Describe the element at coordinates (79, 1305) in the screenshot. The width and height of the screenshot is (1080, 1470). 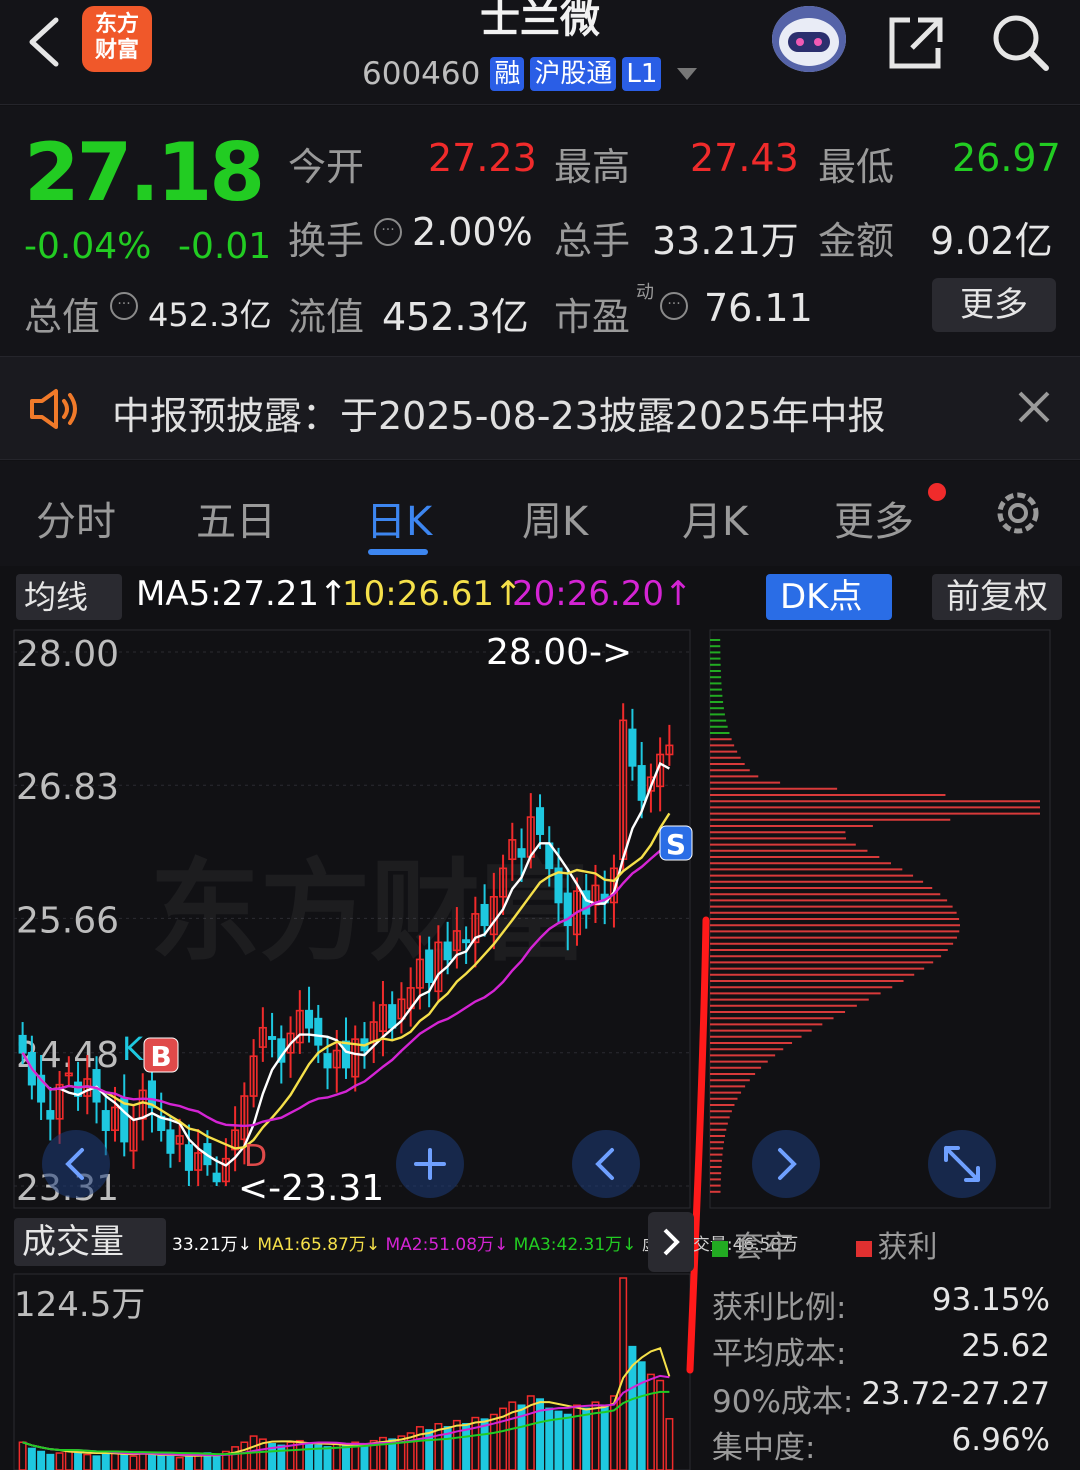
I see `volume-max-label: 124.5万` at that location.